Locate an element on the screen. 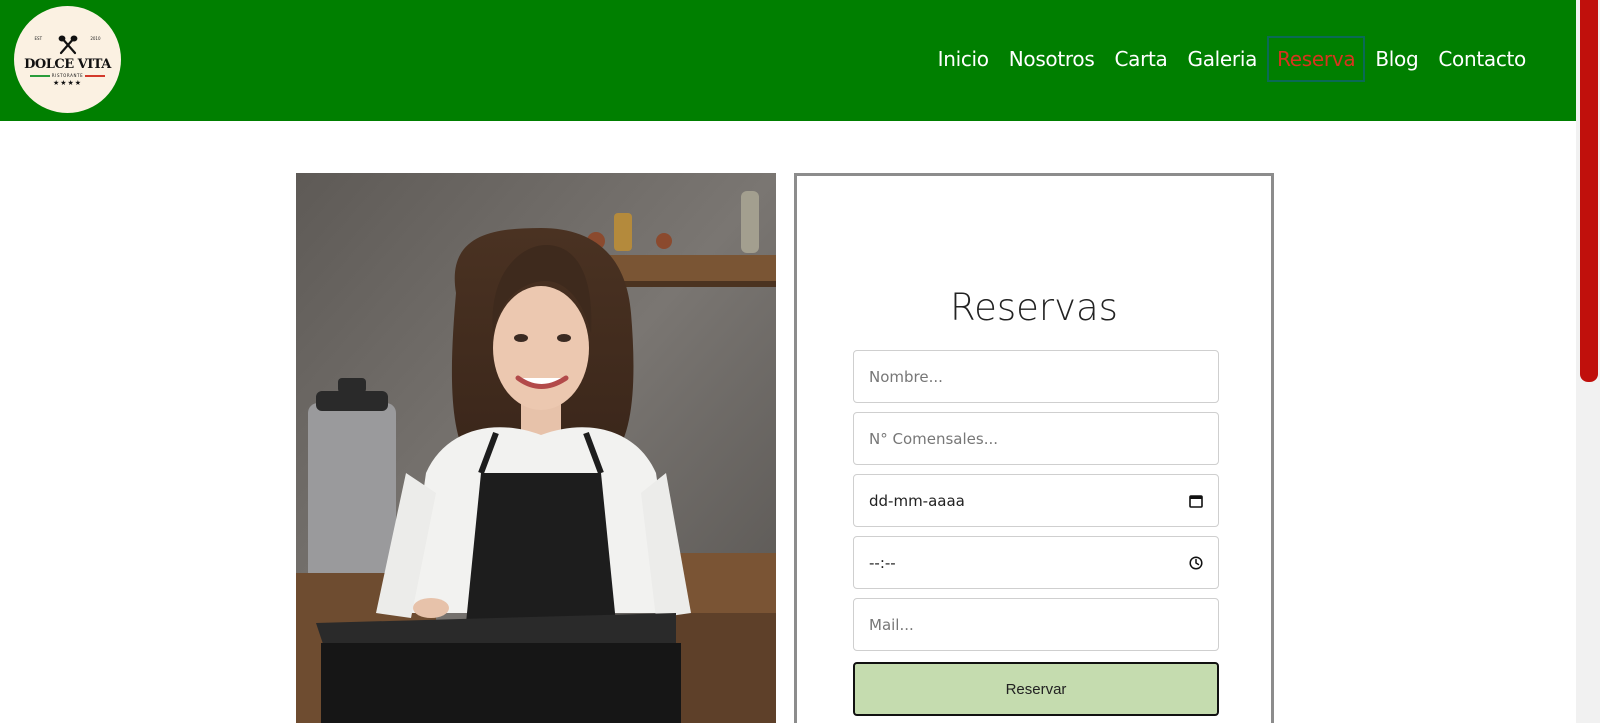 The width and height of the screenshot is (1600, 723). clock-icon is located at coordinates (1196, 562).